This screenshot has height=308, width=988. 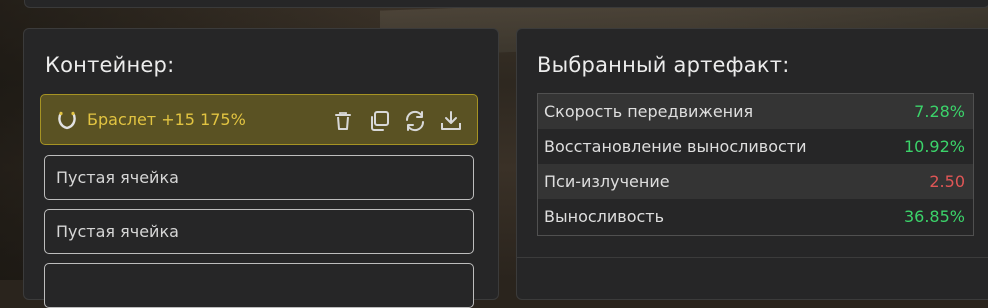 What do you see at coordinates (675, 146) in the screenshot?
I see `stat-label: Восстановление выносливости` at bounding box center [675, 146].